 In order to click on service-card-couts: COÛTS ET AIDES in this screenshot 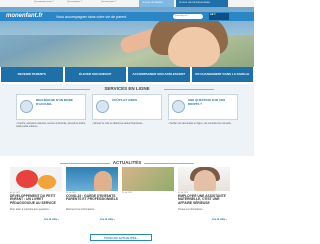, I will do `click(127, 107)`.